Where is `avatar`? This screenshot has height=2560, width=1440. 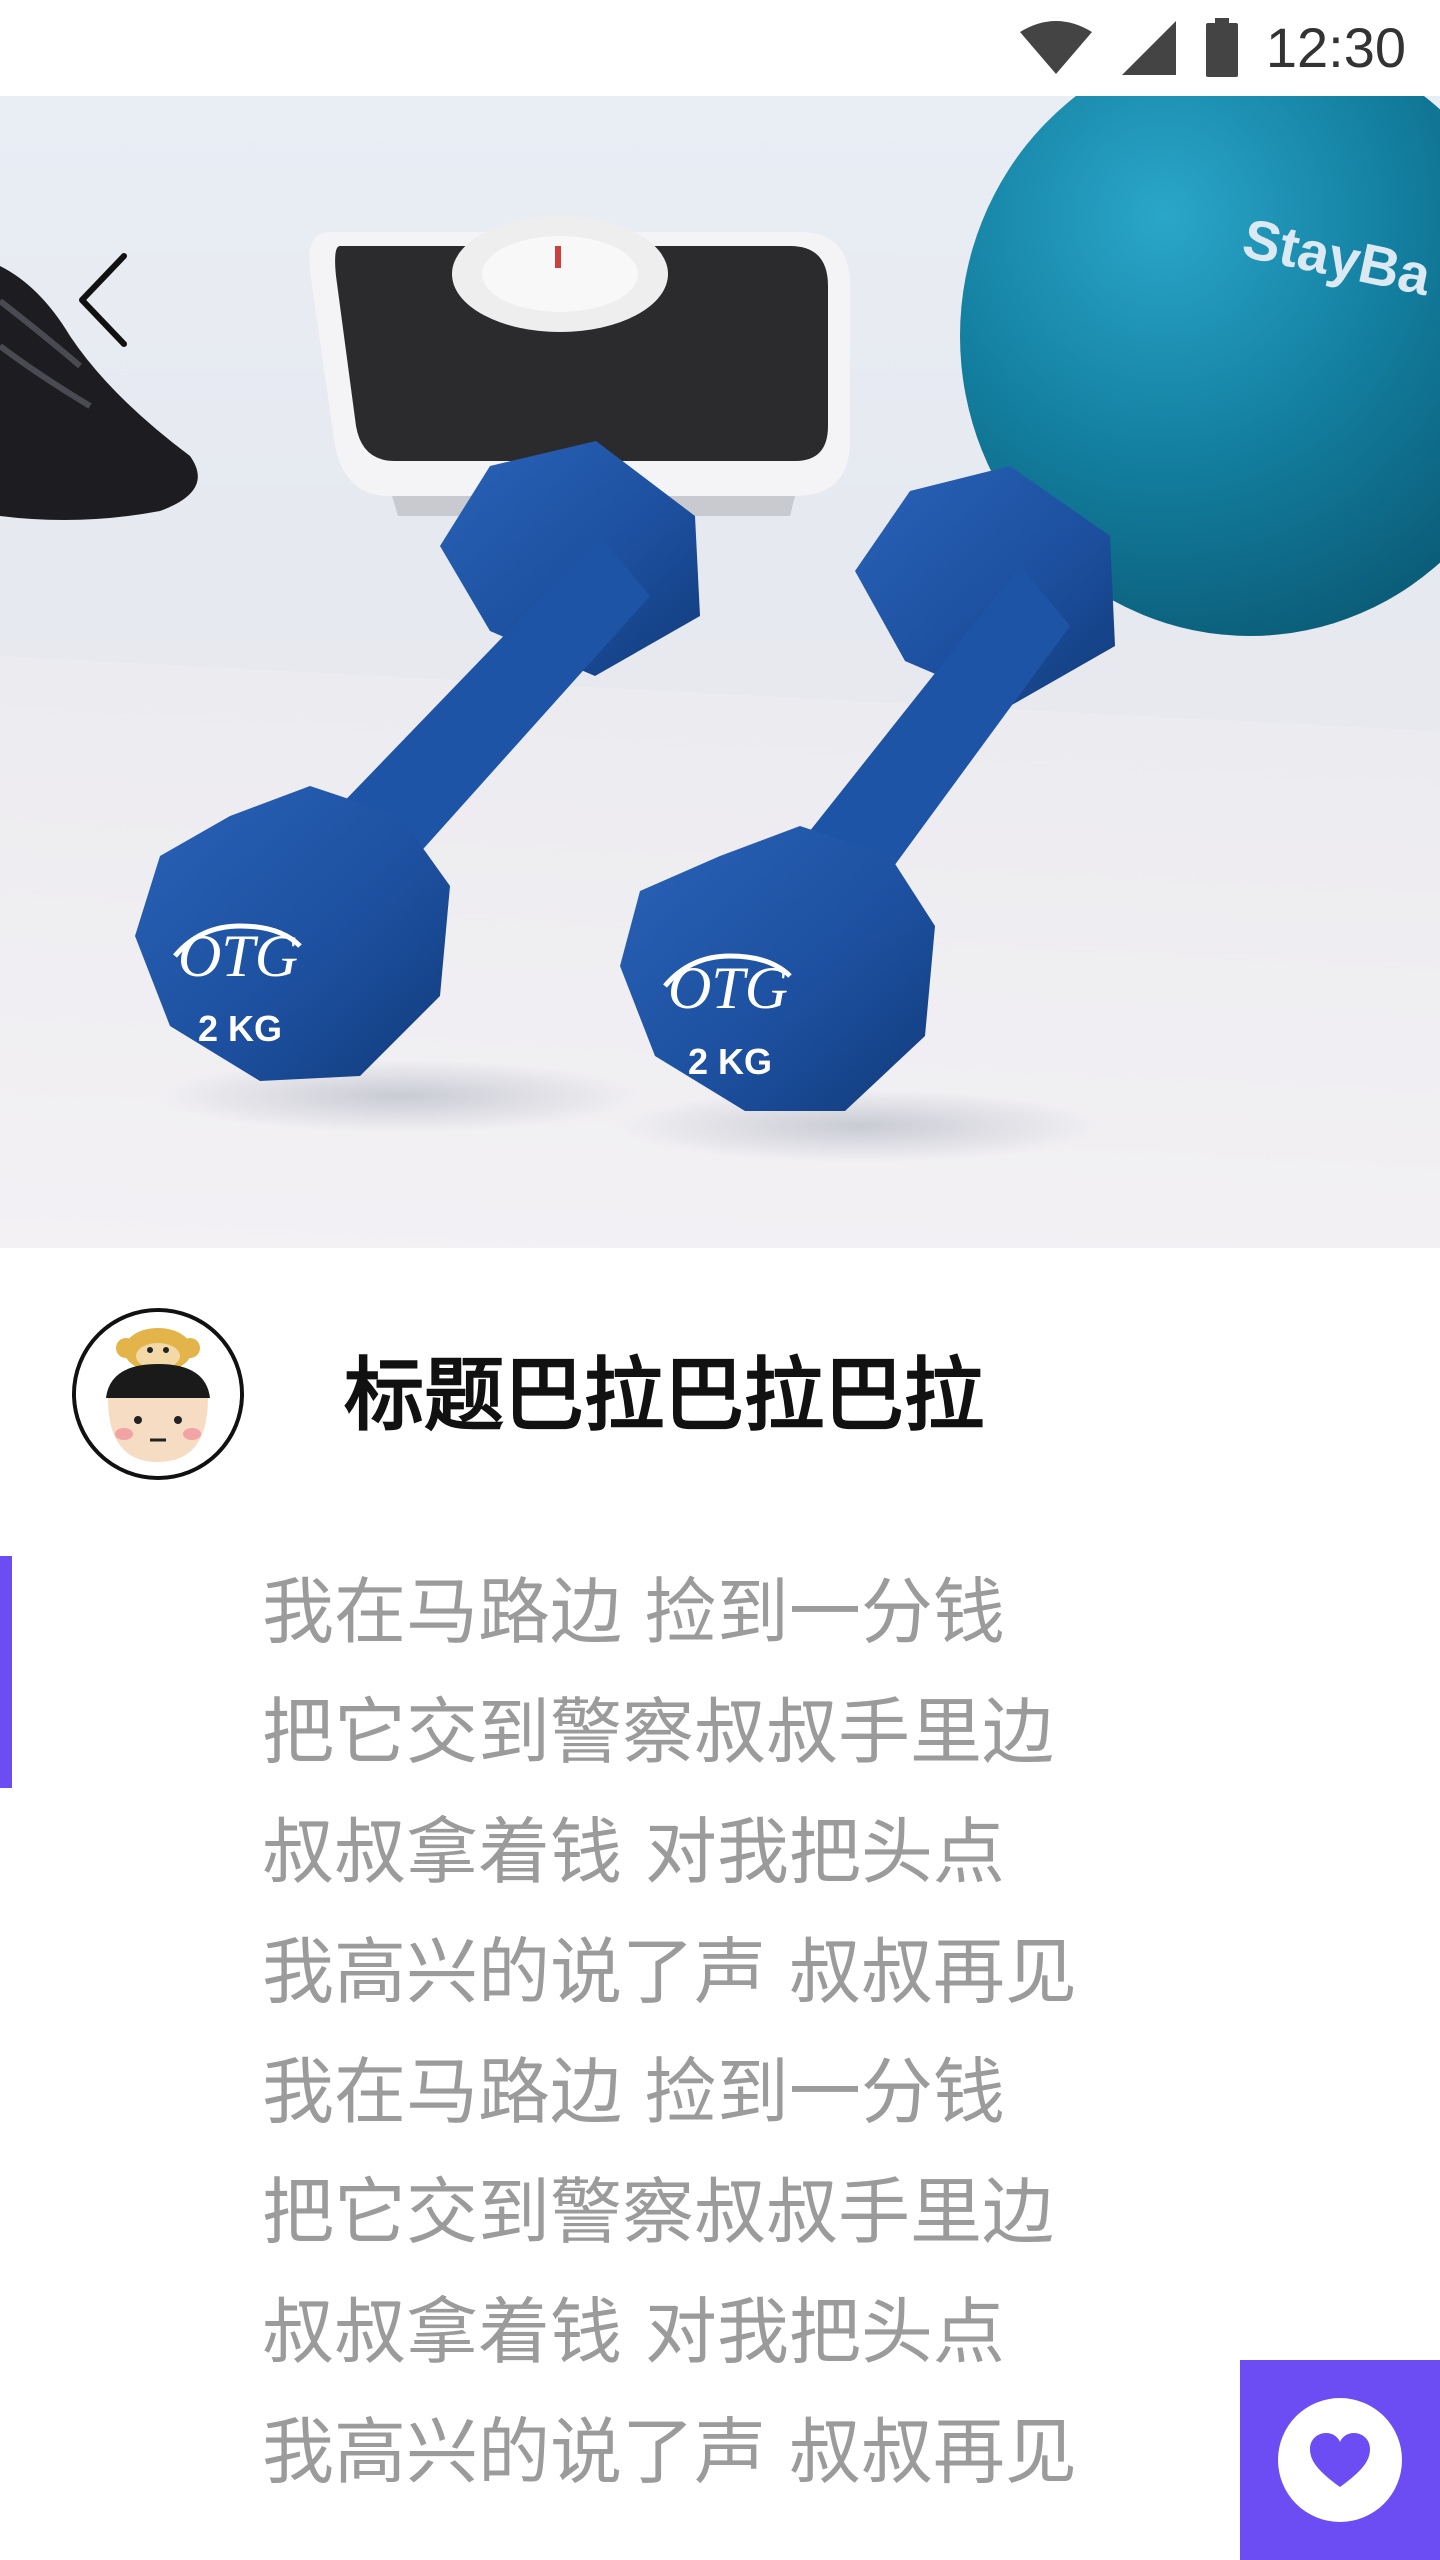
avatar is located at coordinates (158, 1394).